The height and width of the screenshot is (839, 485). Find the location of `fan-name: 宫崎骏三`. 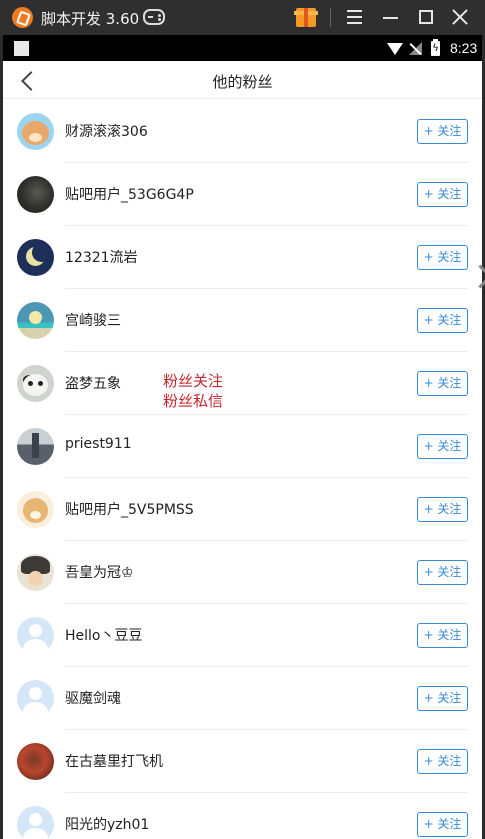

fan-name: 宫崎骏三 is located at coordinates (93, 320).